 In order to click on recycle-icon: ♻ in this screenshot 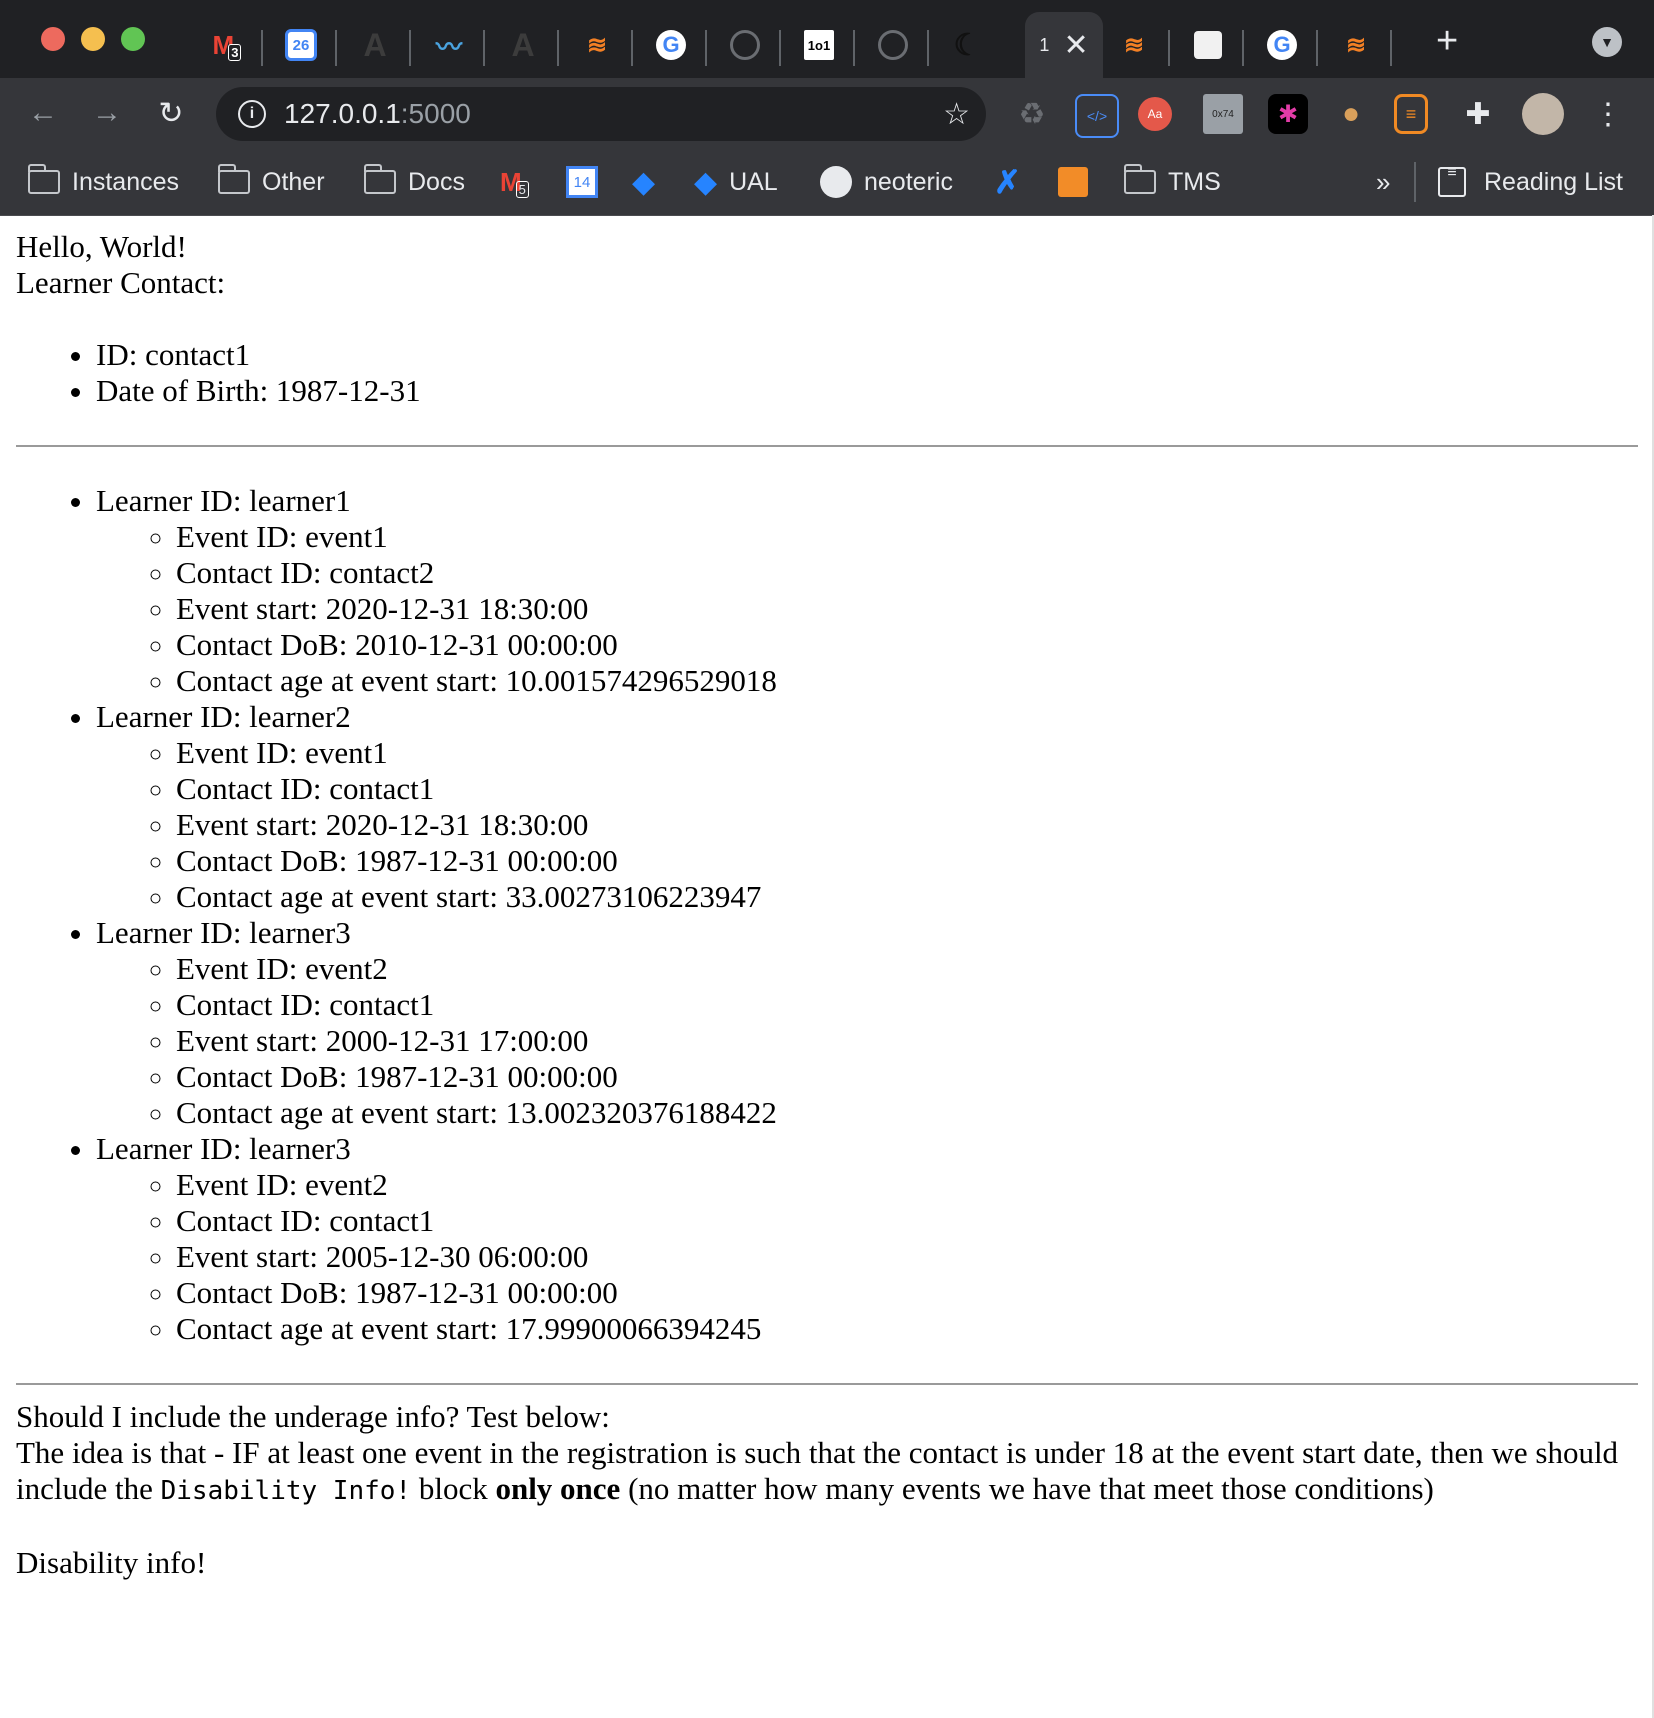, I will do `click(1032, 114)`.